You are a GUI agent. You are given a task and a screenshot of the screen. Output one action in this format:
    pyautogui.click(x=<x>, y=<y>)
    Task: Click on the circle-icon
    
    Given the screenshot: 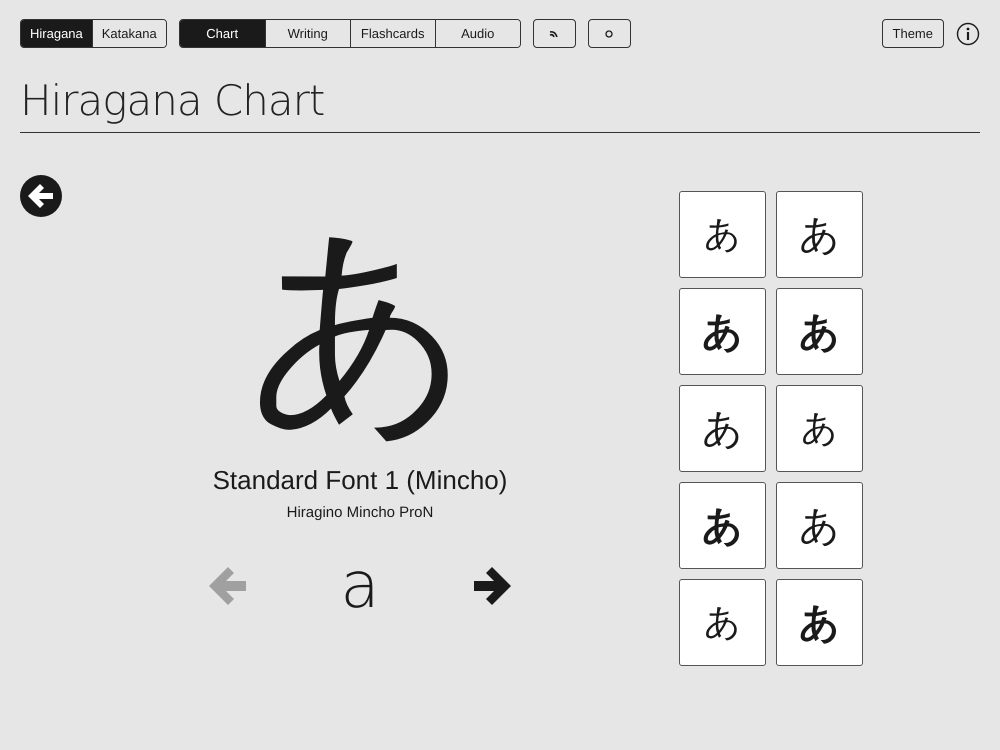 What is the action you would take?
    pyautogui.click(x=609, y=34)
    